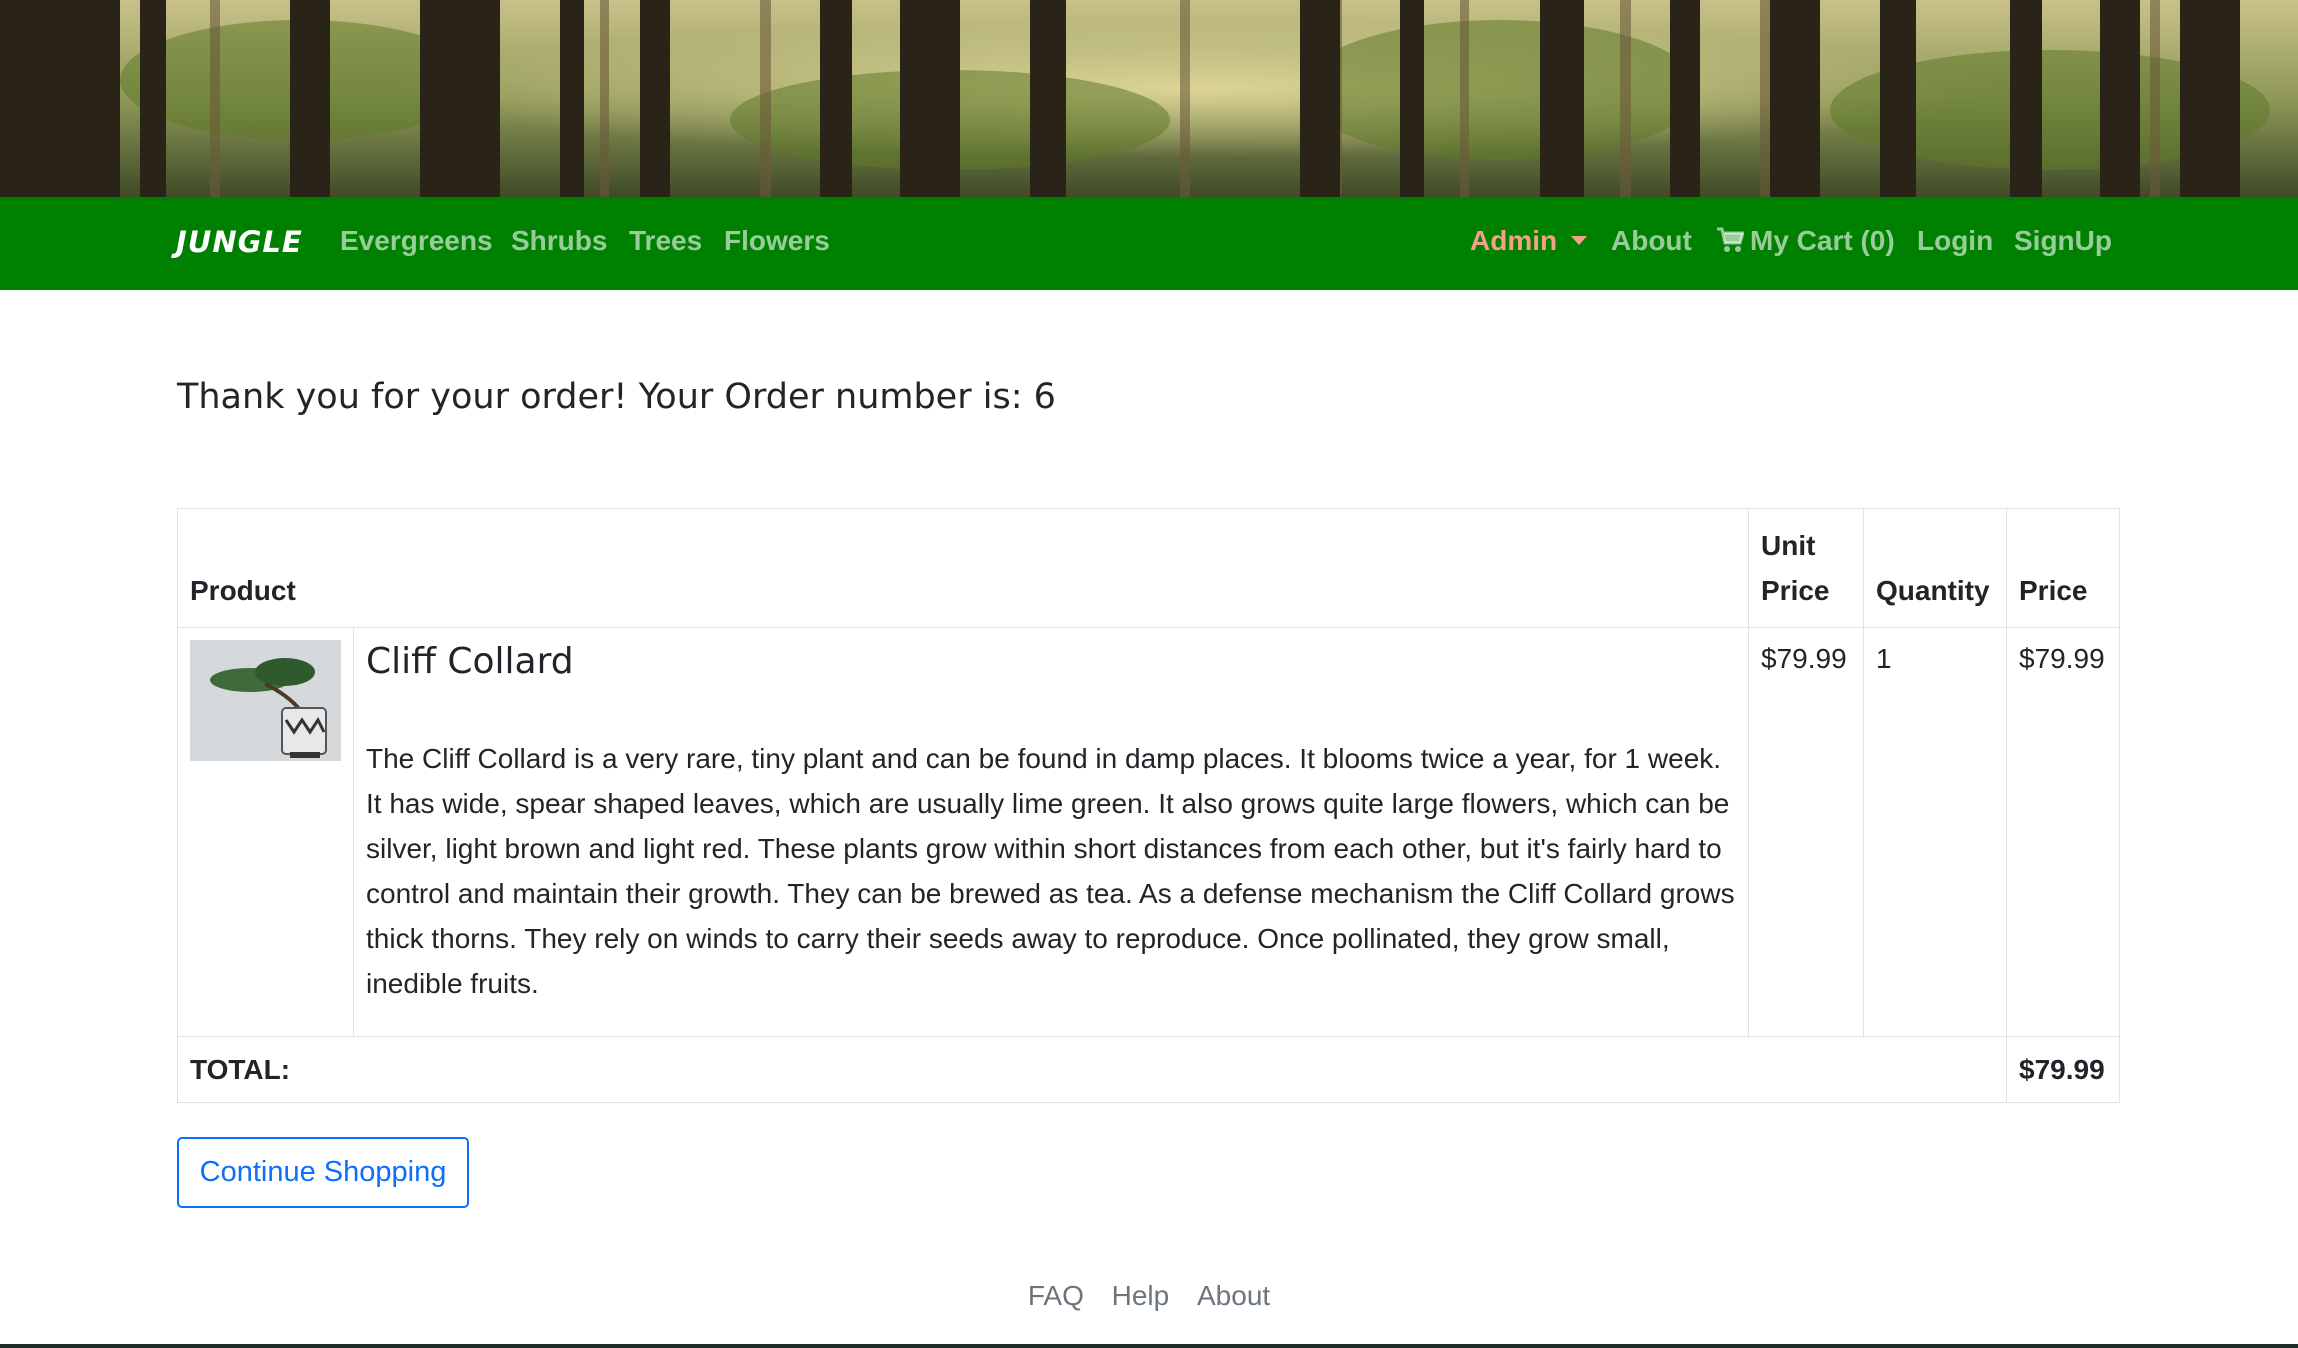 The width and height of the screenshot is (2298, 1348). Describe the element at coordinates (1806, 568) in the screenshot. I see `header-unit-price: Unit Price` at that location.